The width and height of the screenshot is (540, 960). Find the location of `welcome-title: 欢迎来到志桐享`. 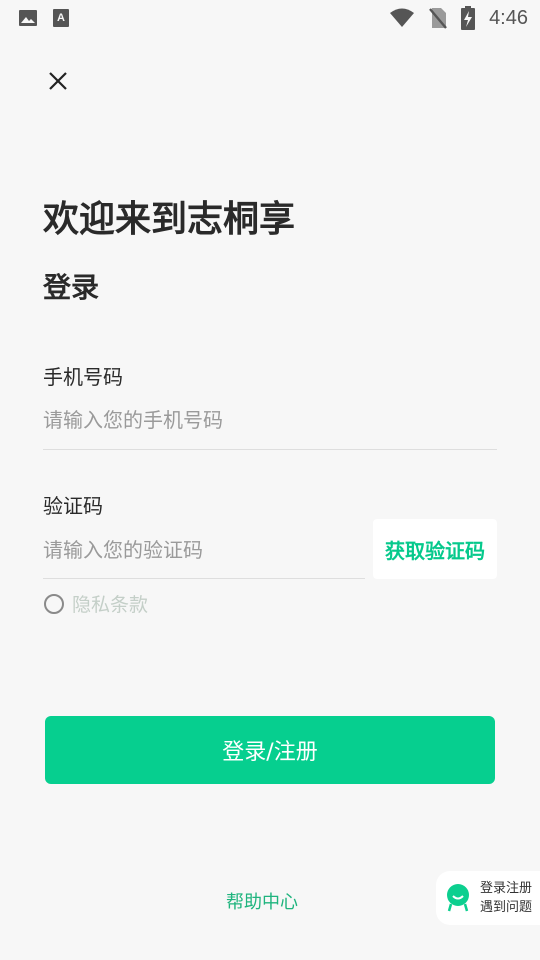

welcome-title: 欢迎来到志桐享 is located at coordinates (169, 219).